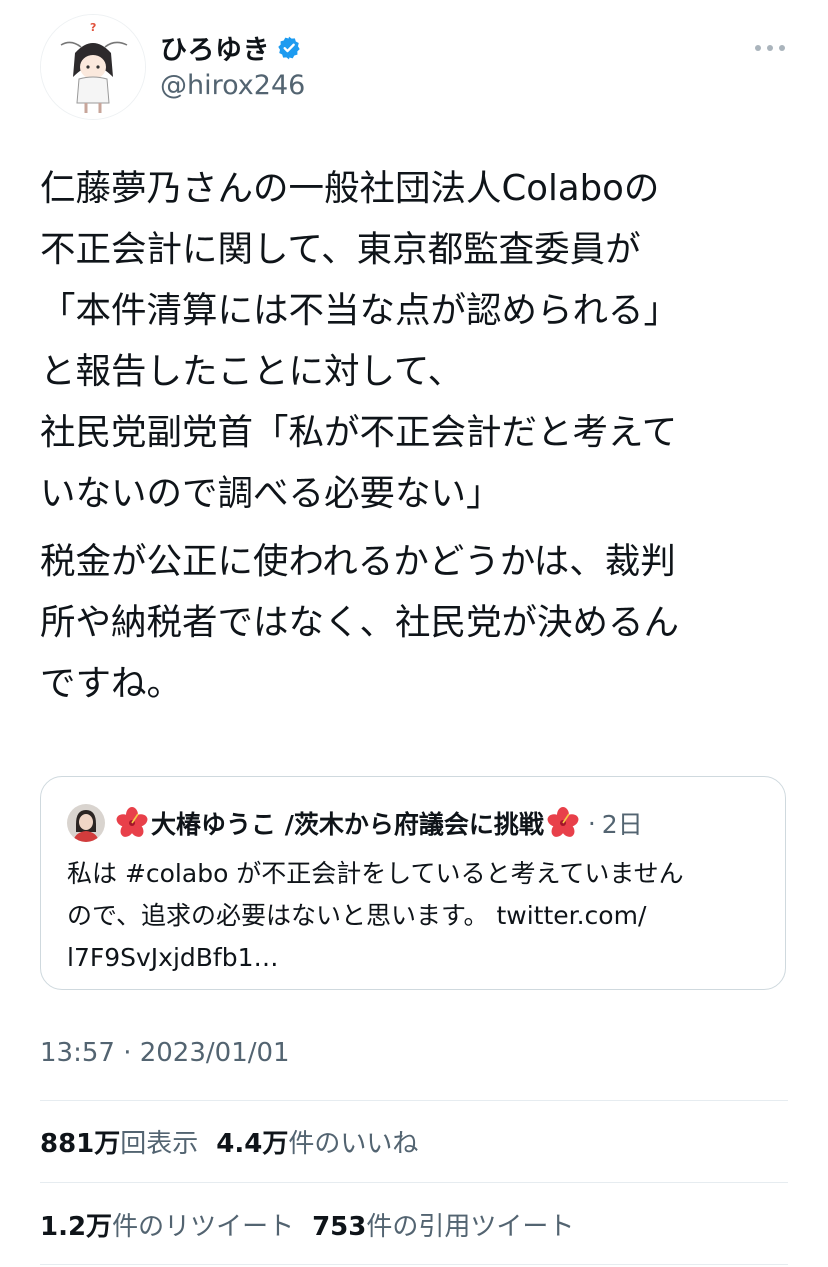 The height and width of the screenshot is (1267, 828). I want to click on tweet-line: 不正会計に関して、東京都監査委員が, so click(340, 249).